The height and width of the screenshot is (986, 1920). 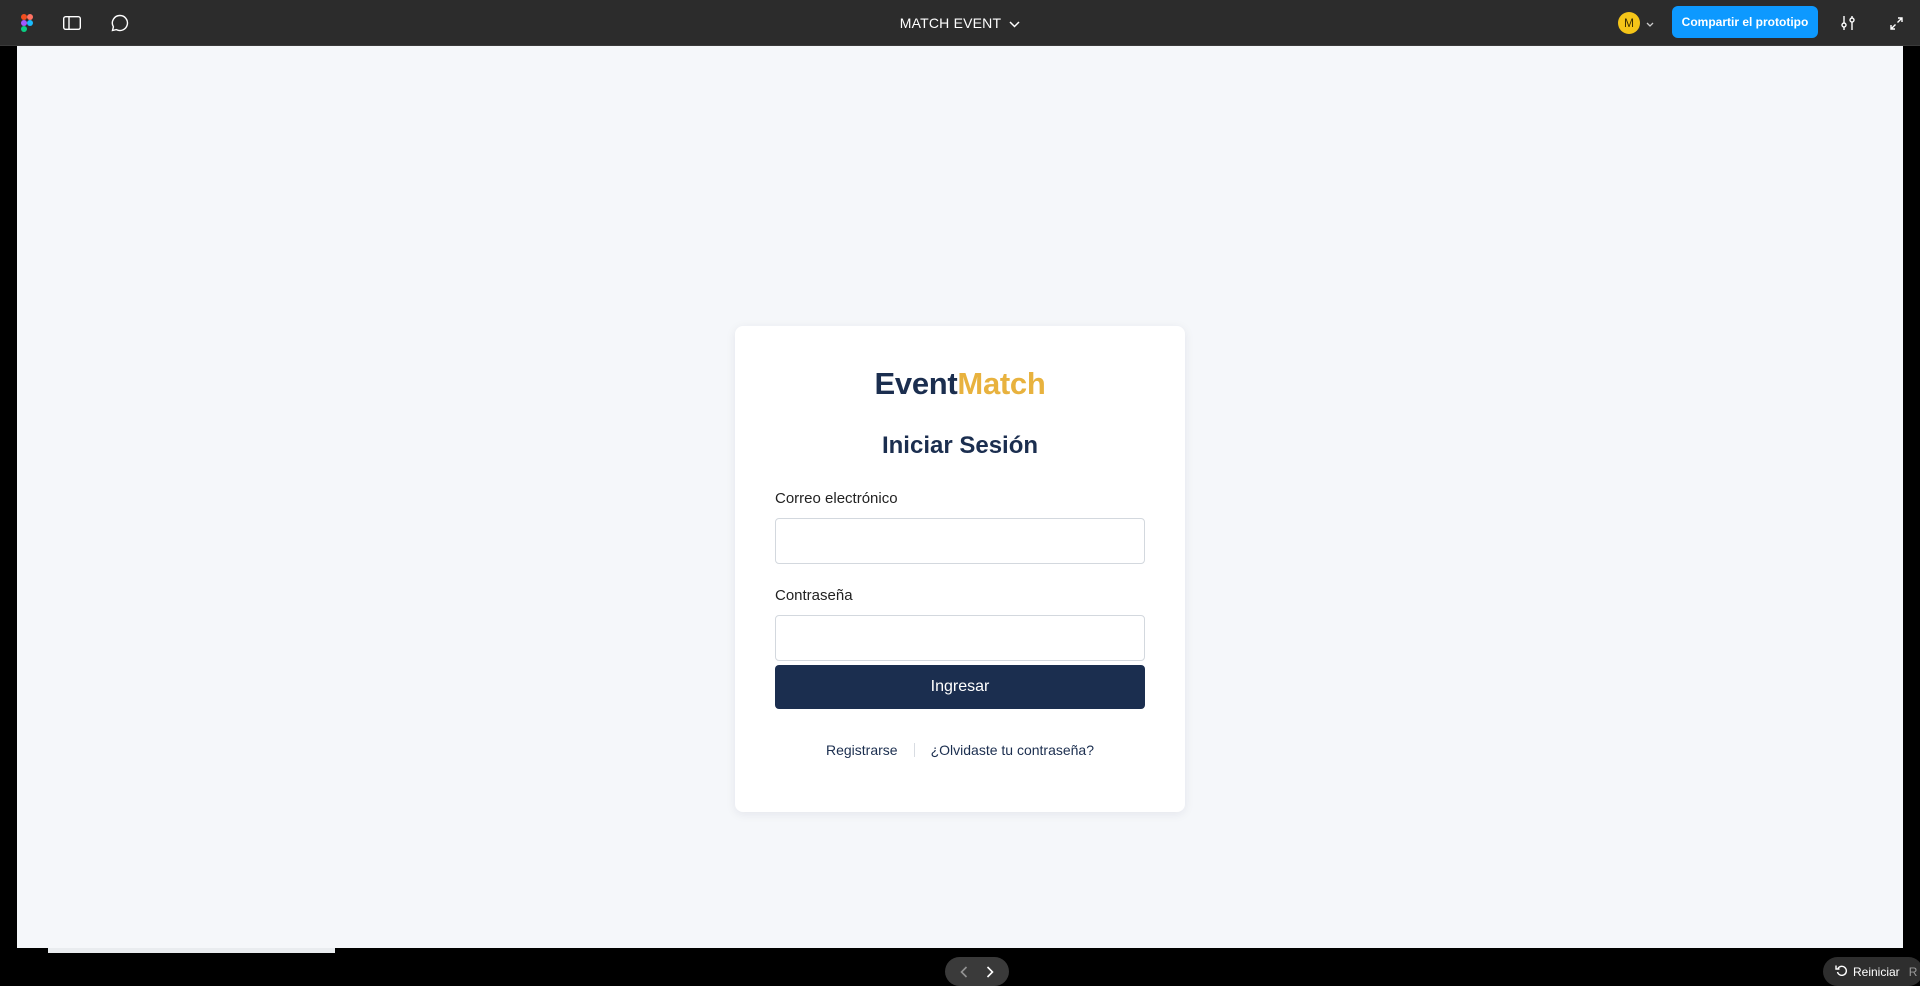 What do you see at coordinates (914, 750) in the screenshot?
I see `link-divider` at bounding box center [914, 750].